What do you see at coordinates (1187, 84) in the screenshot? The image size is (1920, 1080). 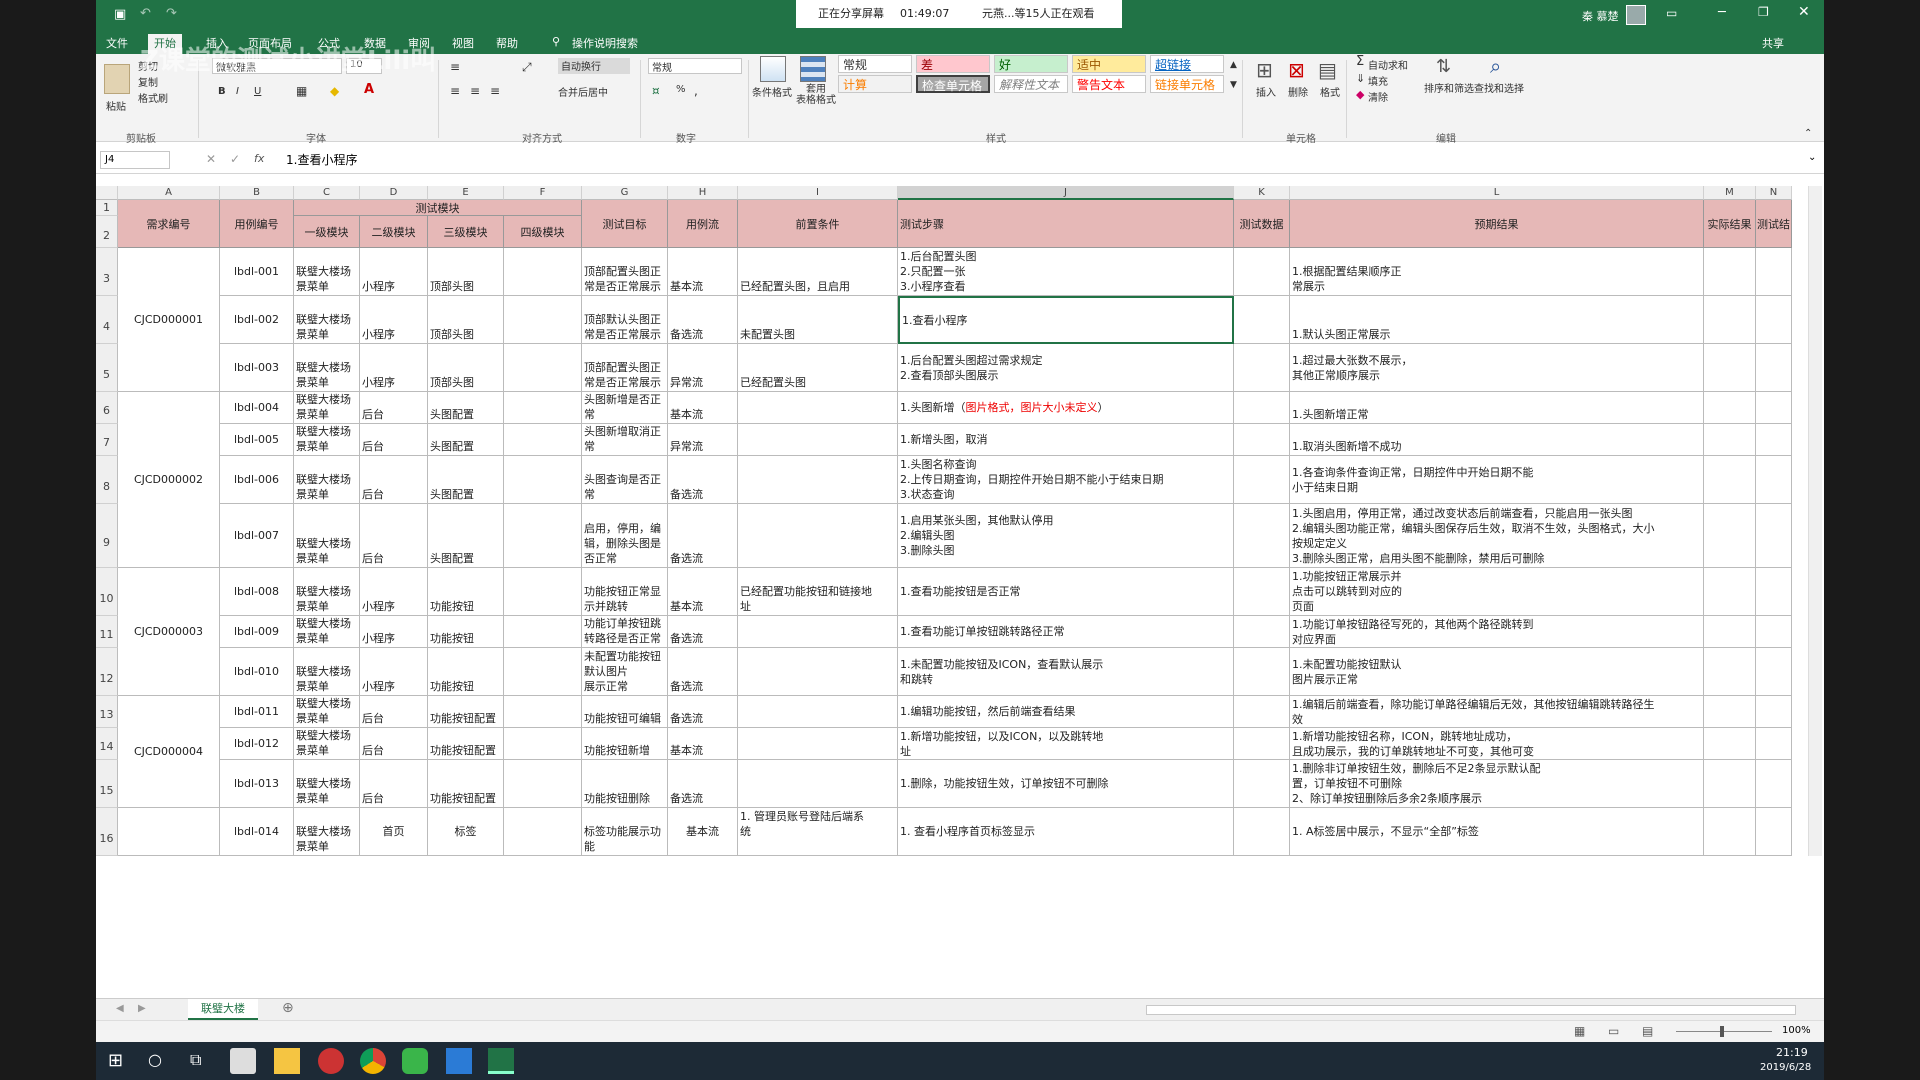 I see `style-linked-cell: 链接单元格` at bounding box center [1187, 84].